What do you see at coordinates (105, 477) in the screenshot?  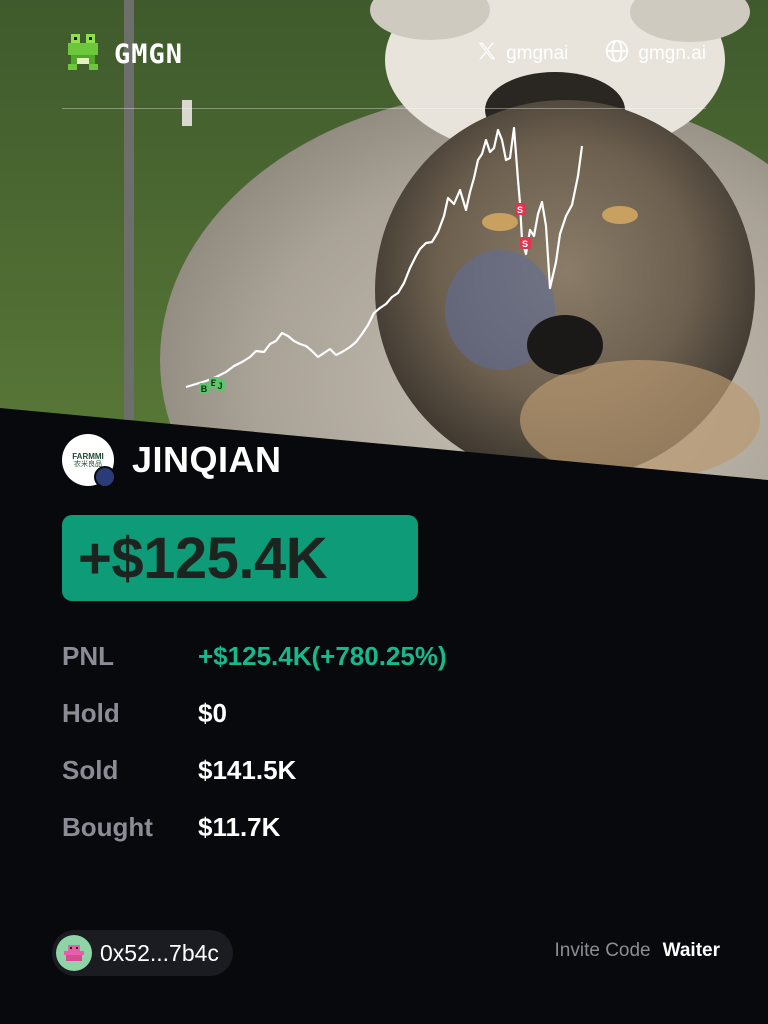 I see `chain-badge-icon` at bounding box center [105, 477].